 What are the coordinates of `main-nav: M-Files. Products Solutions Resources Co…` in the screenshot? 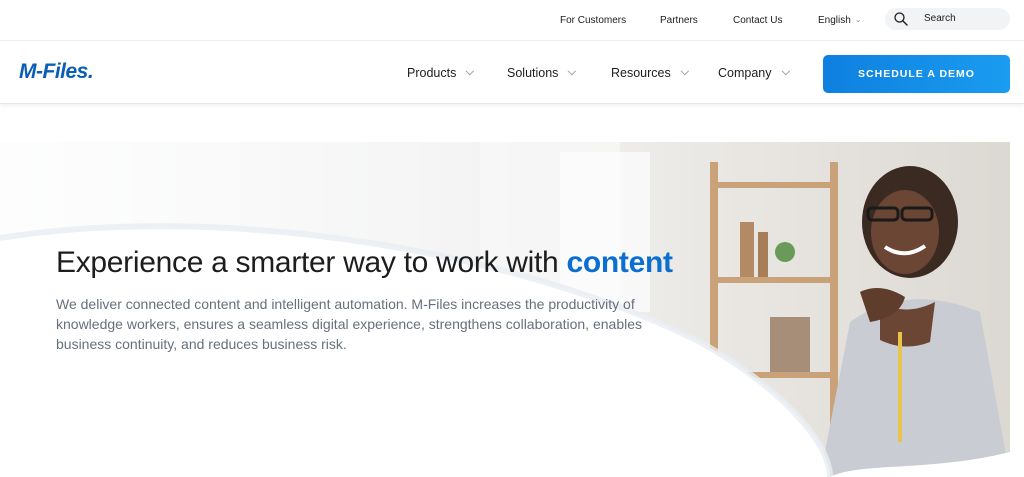 It's located at (512, 72).